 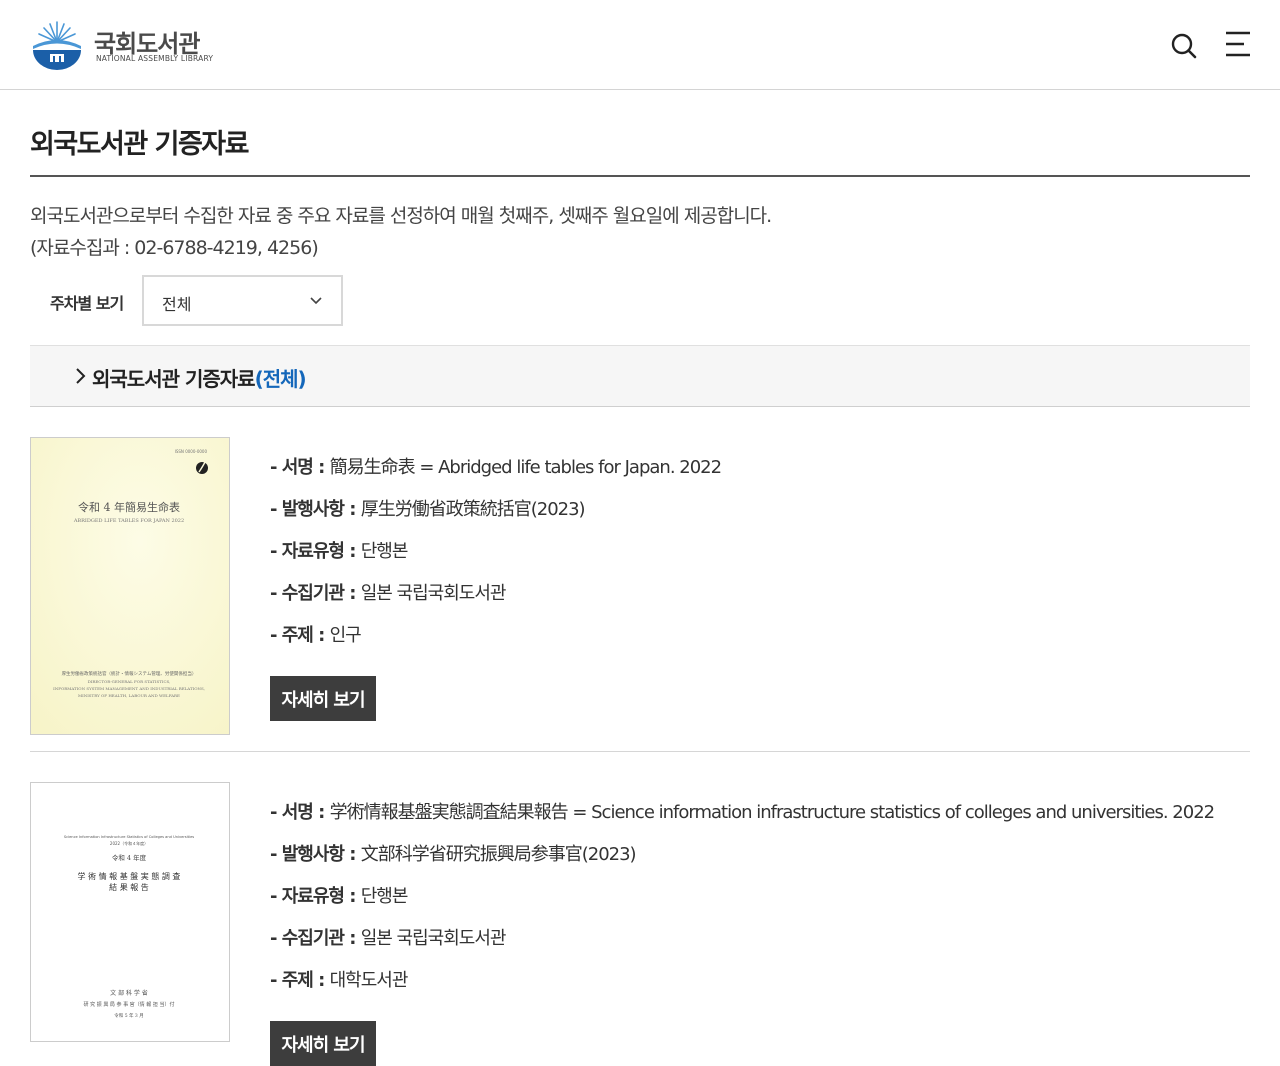 I want to click on search-icon, so click(x=1184, y=46).